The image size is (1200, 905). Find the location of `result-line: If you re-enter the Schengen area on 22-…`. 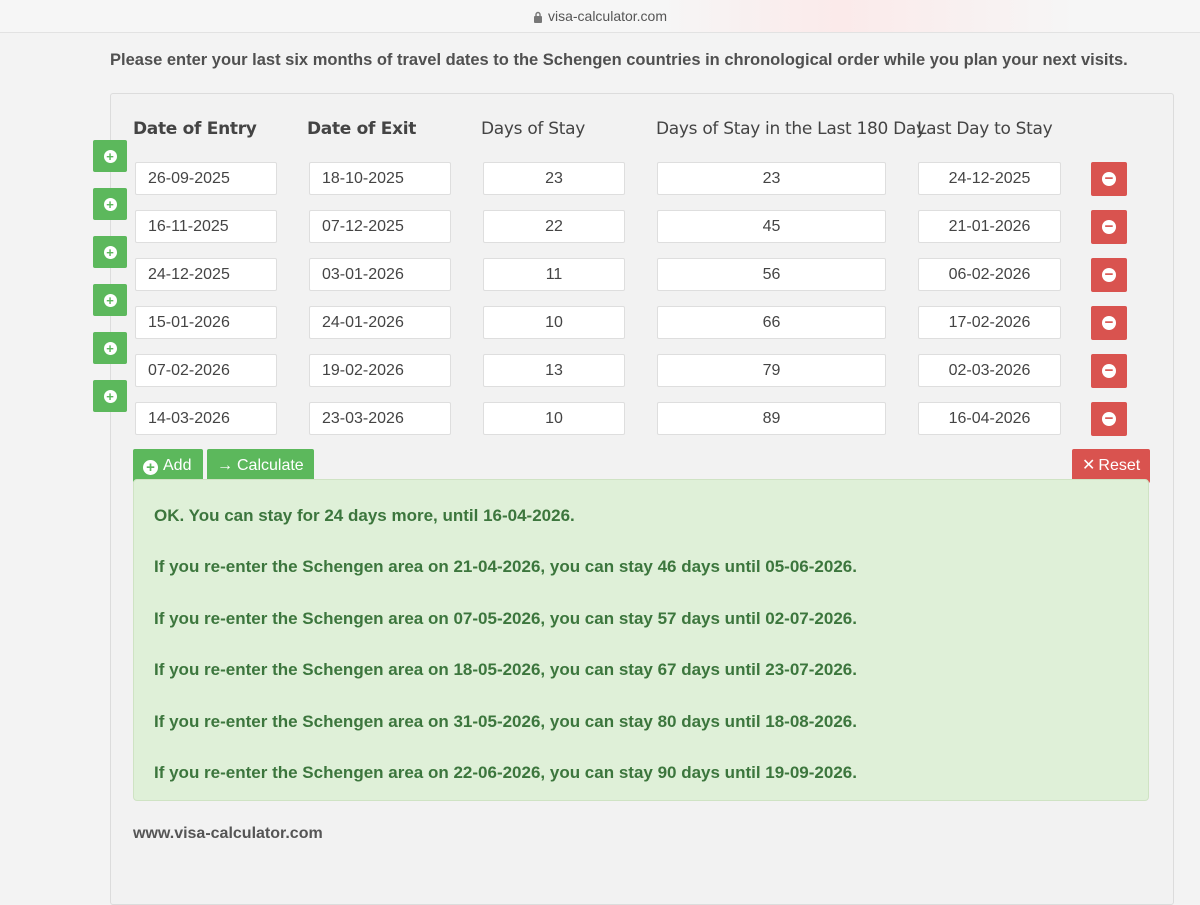

result-line: If you re-enter the Schengen area on 22-… is located at coordinates (505, 772).